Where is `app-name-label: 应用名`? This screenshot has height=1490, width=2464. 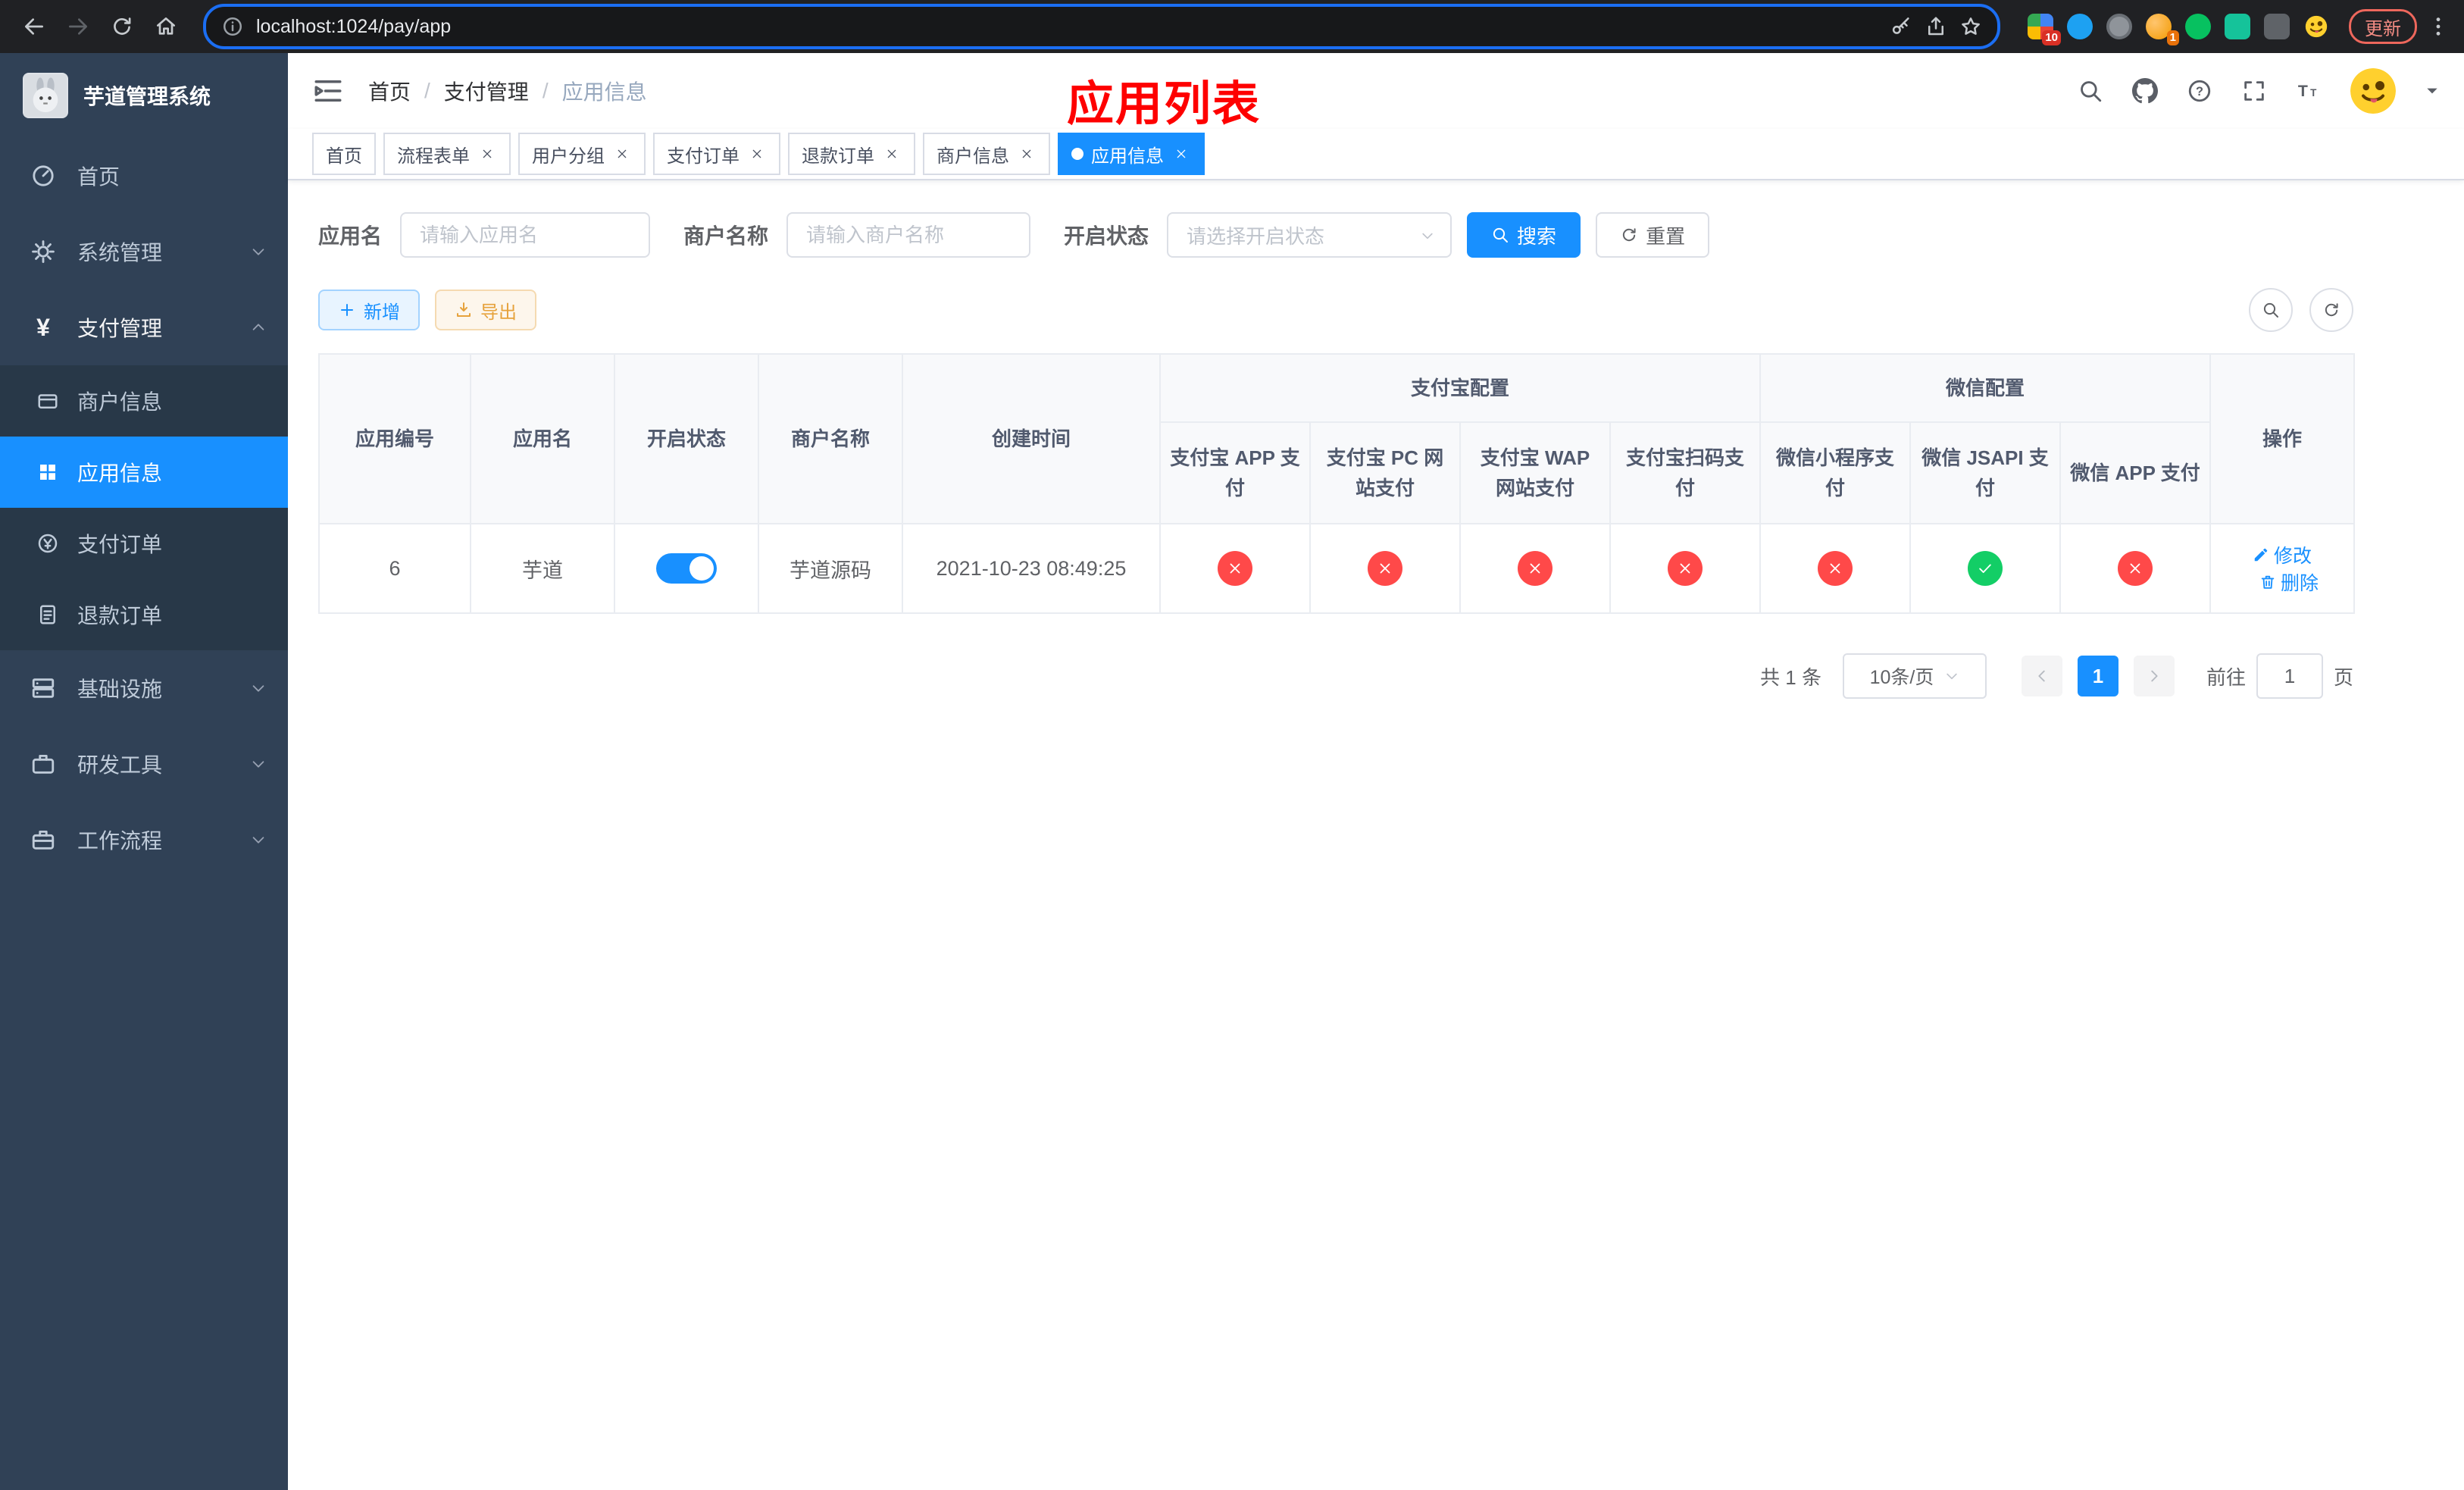 app-name-label: 应用名 is located at coordinates (350, 236).